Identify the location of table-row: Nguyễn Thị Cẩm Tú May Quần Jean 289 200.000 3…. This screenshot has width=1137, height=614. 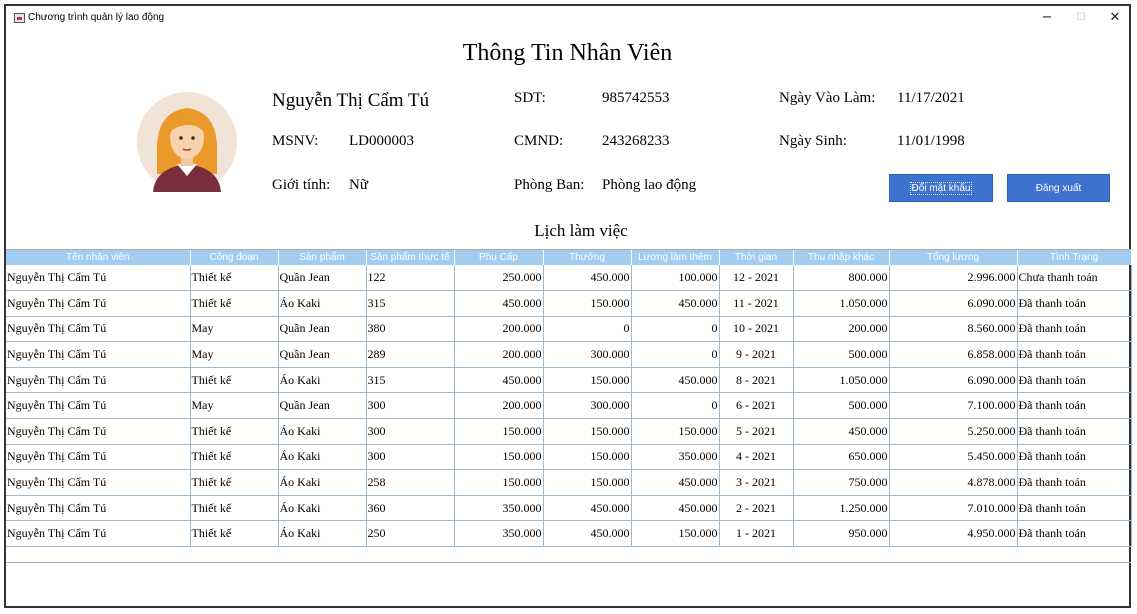
(569, 354).